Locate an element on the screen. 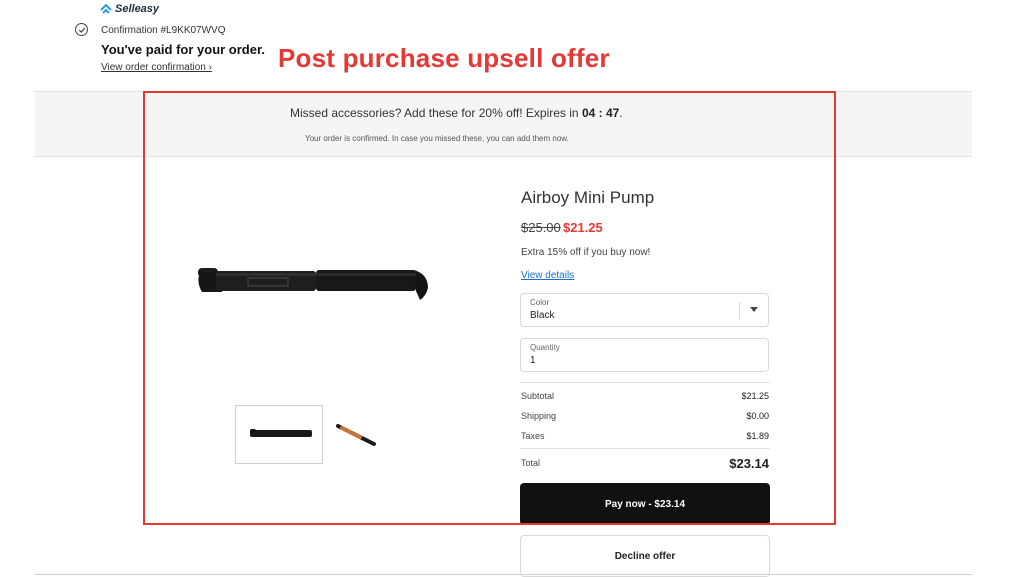  total-value: $23.14 is located at coordinates (749, 463).